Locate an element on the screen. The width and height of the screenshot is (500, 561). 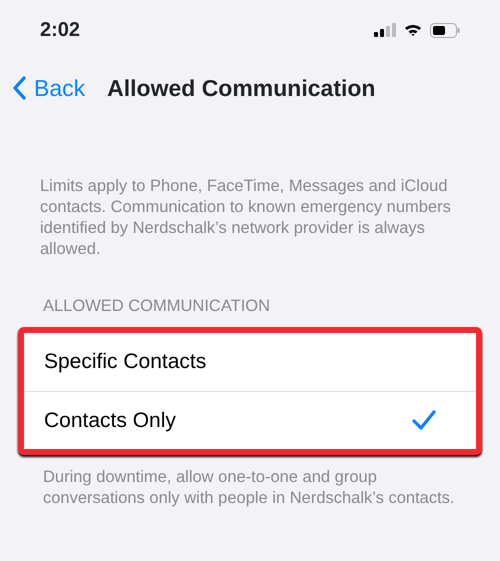
status-time: 2:02 is located at coordinates (60, 30).